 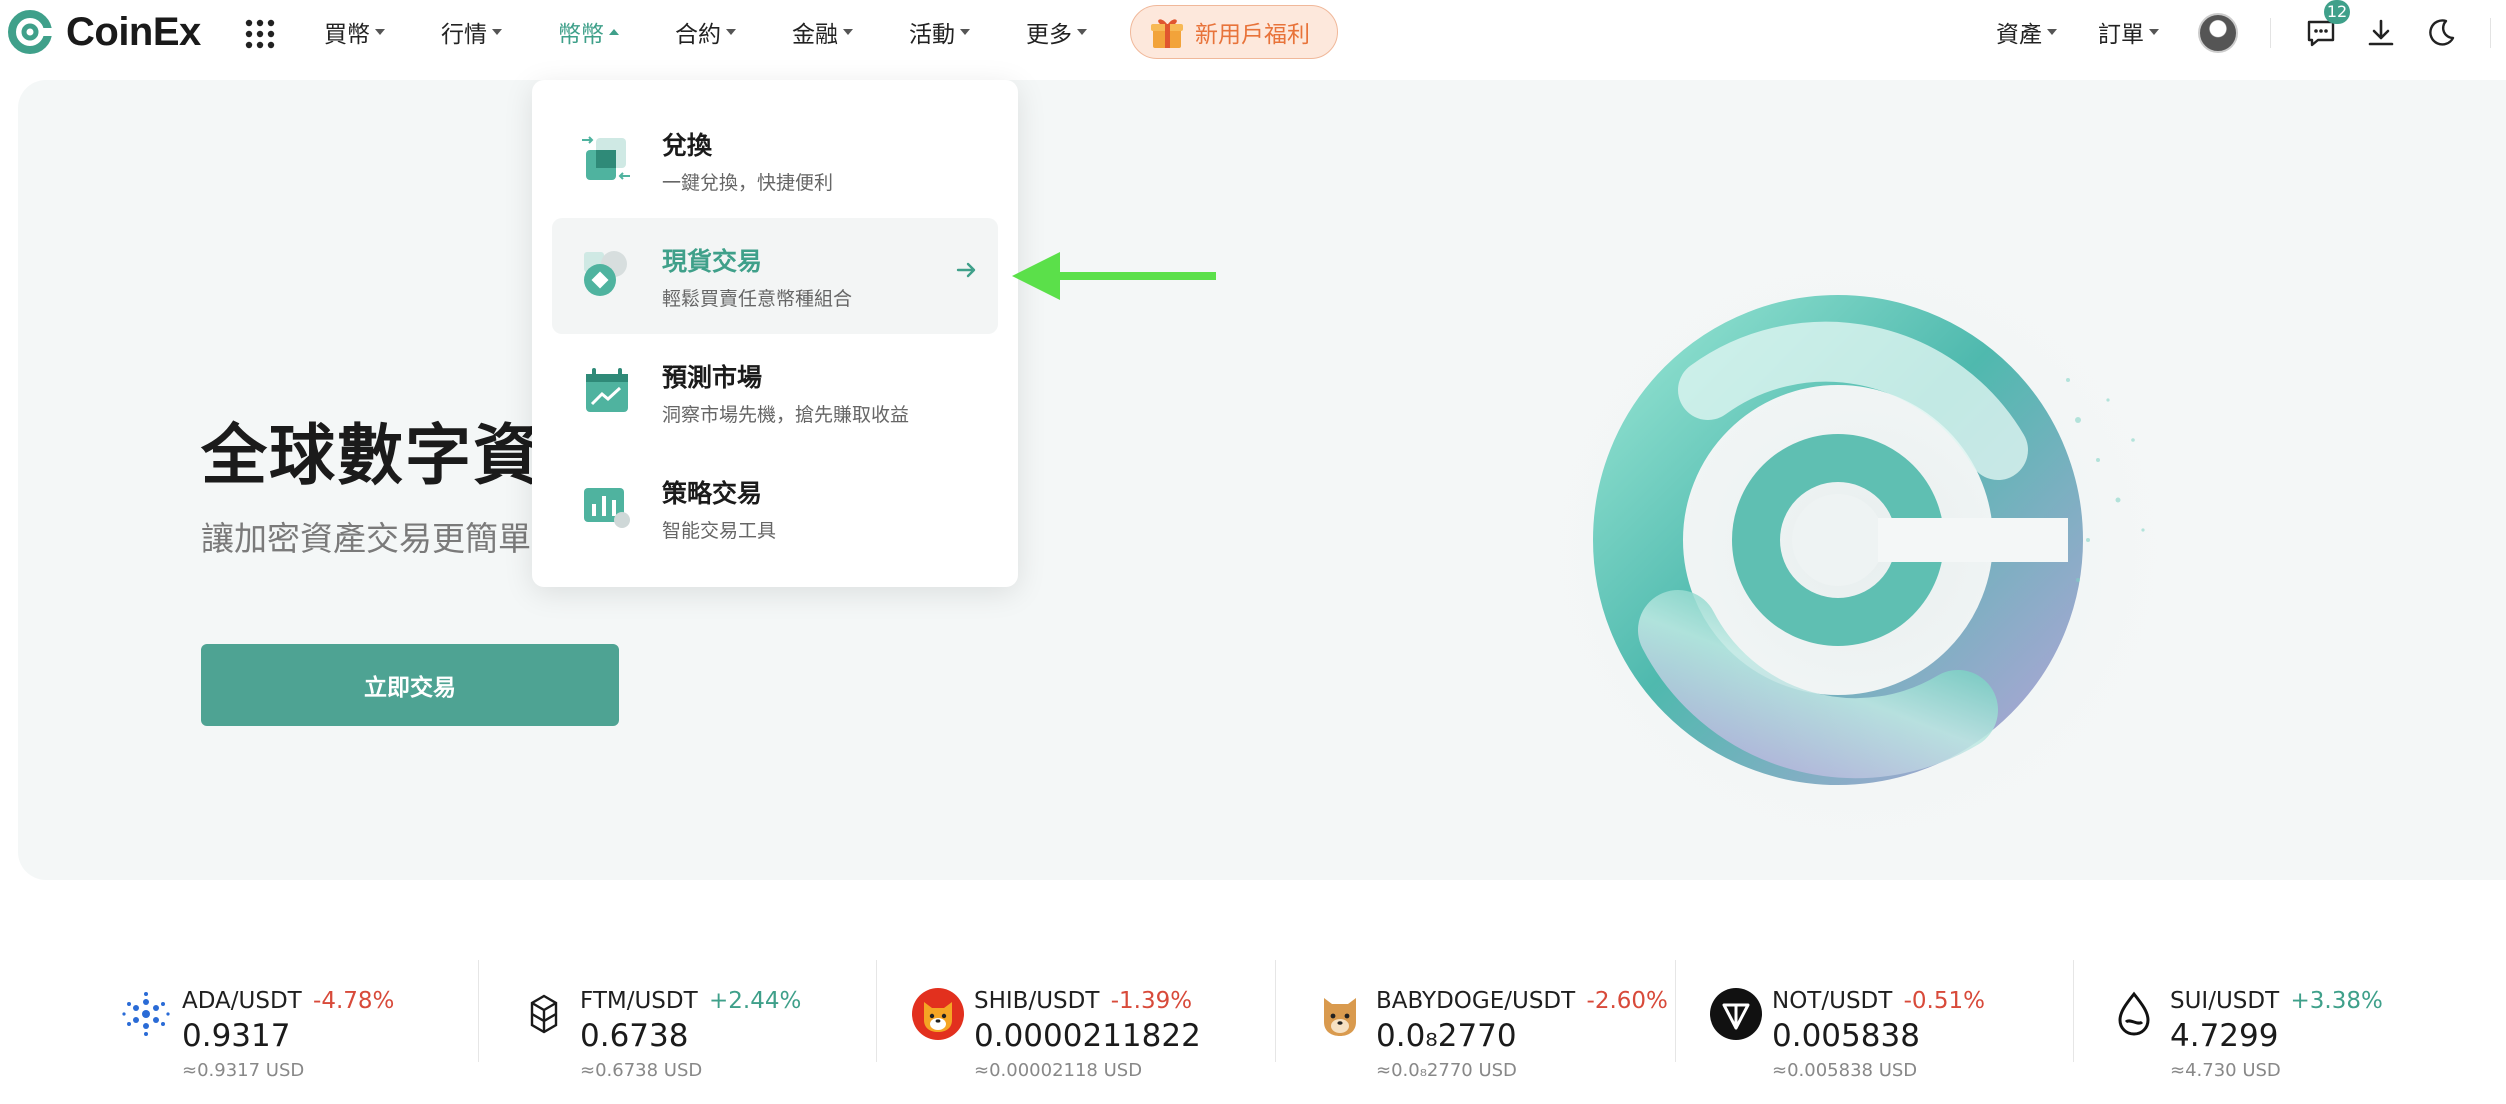 I want to click on new-user-bonus-button: 新用戶福利, so click(x=1234, y=32).